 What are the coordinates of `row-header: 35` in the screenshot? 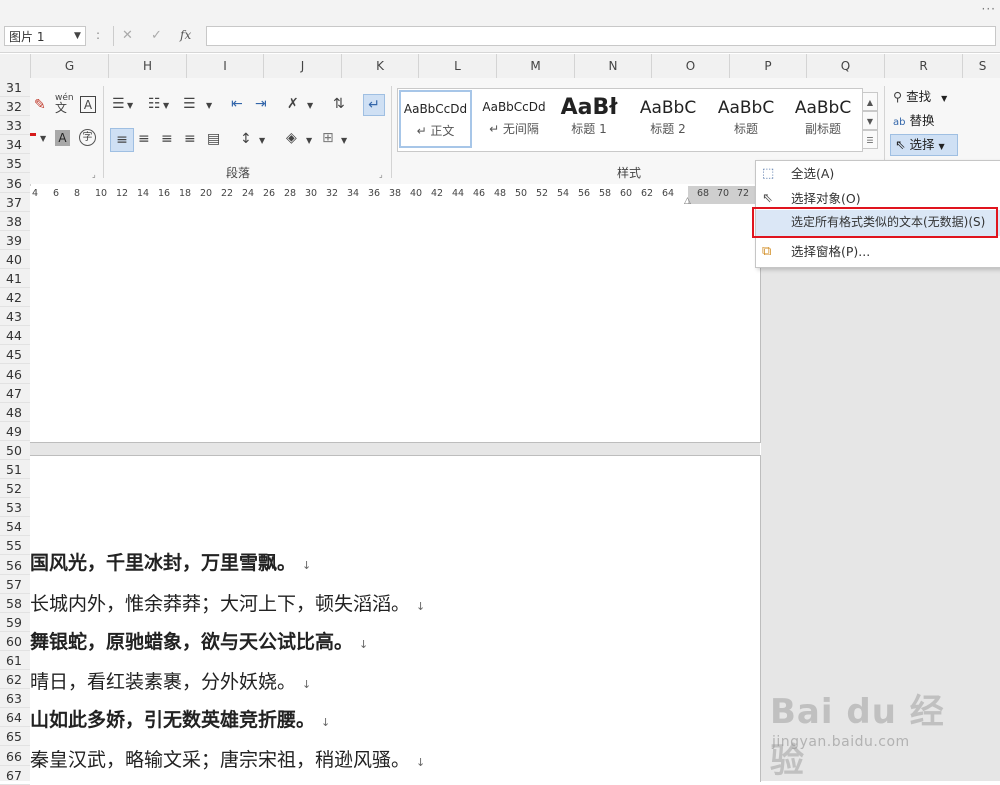 It's located at (15, 164).